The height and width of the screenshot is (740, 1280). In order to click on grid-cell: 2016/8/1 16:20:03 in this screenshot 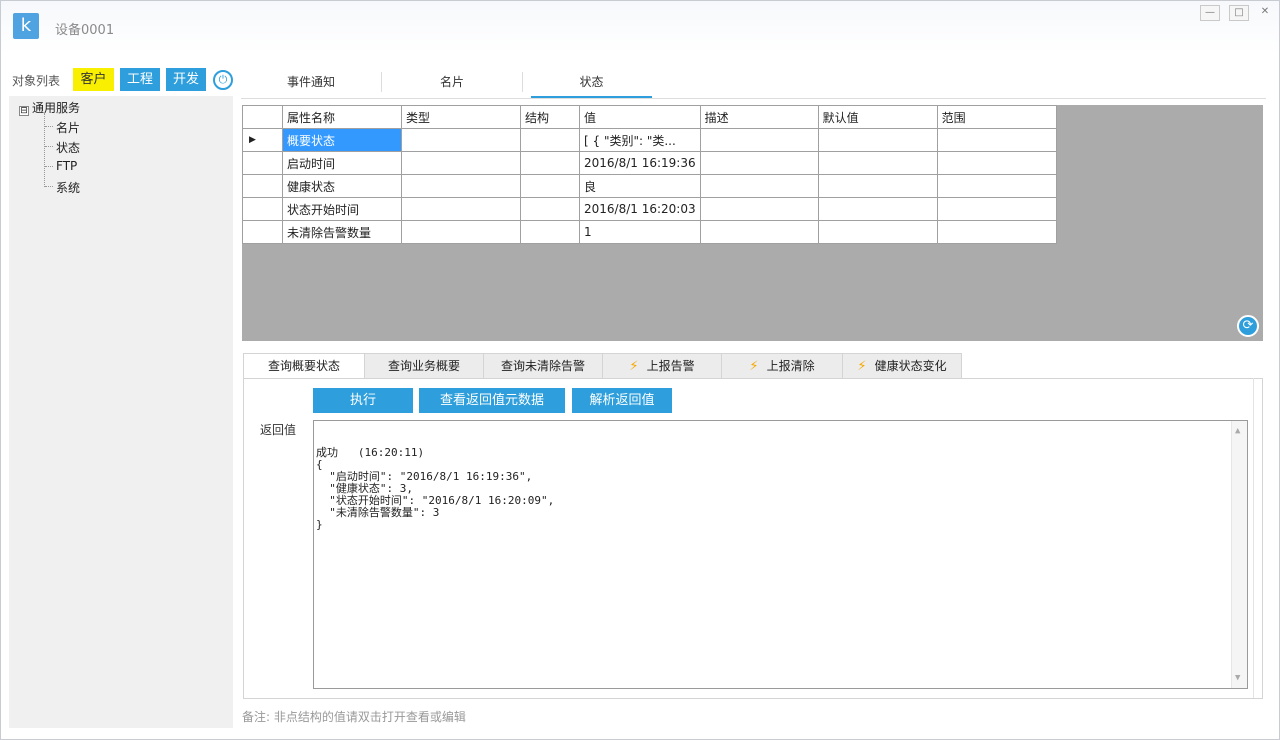, I will do `click(640, 209)`.